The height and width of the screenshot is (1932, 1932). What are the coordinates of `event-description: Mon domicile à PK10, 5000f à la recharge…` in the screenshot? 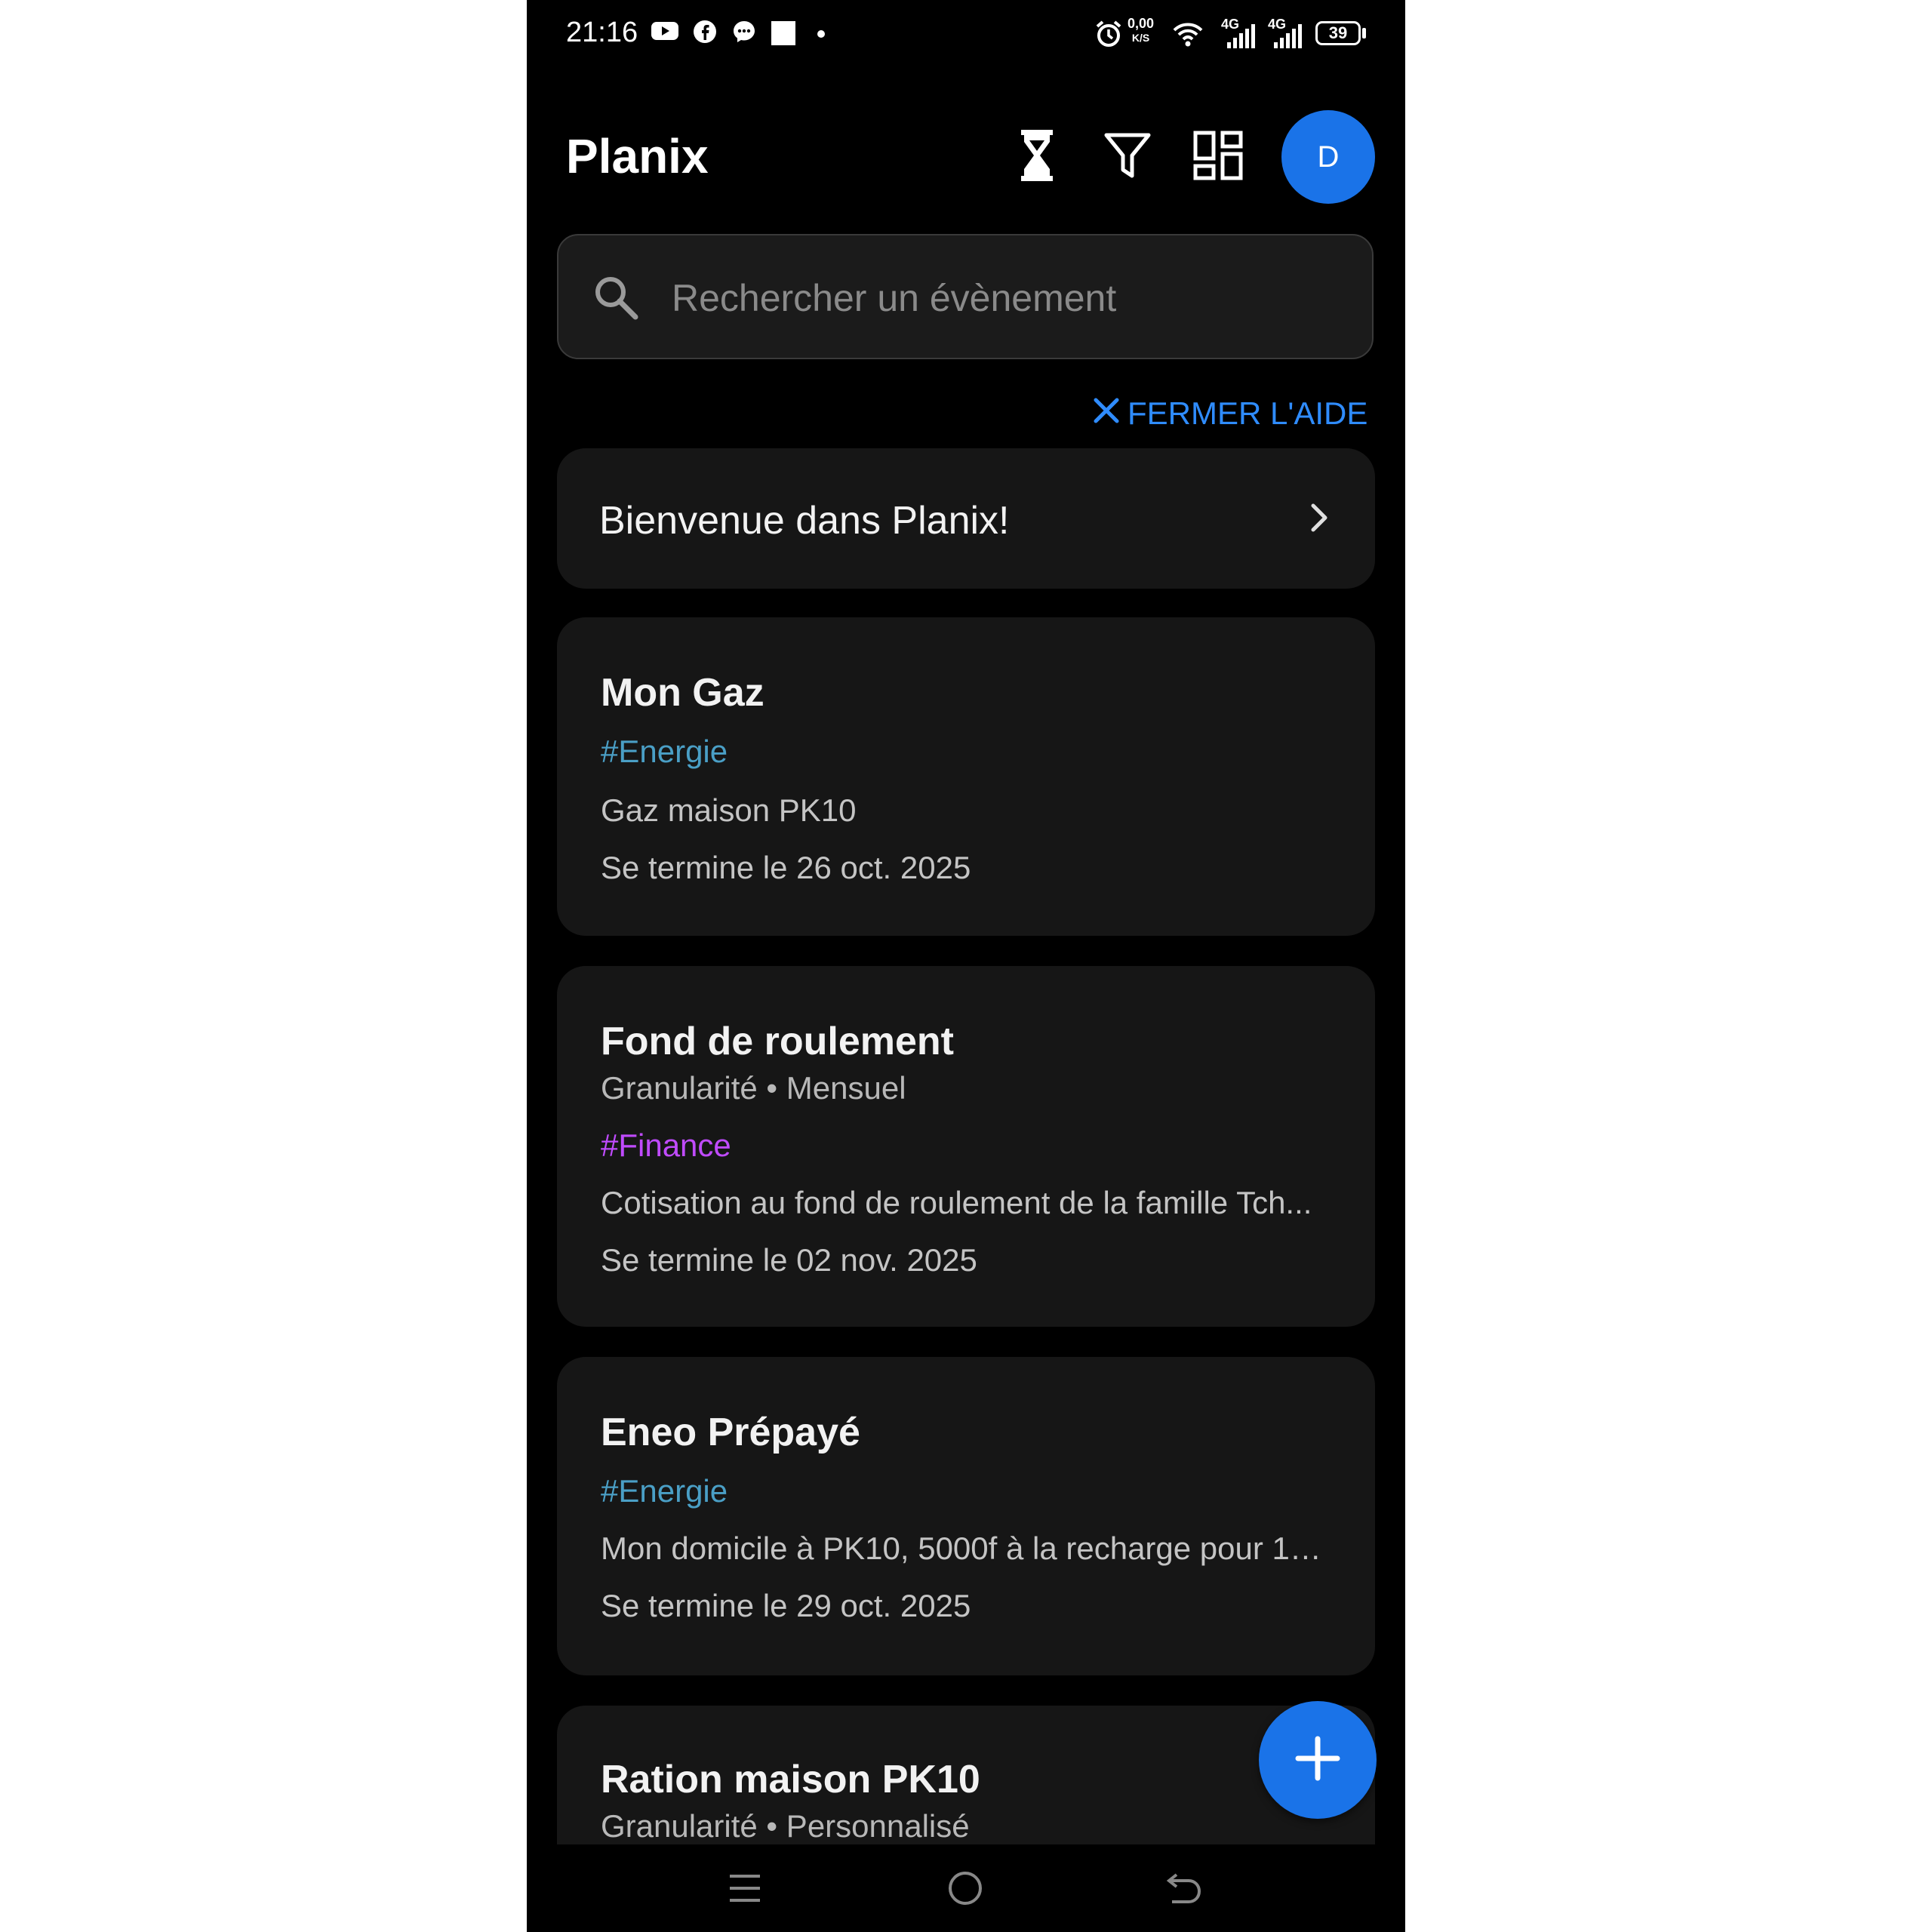 It's located at (963, 1548).